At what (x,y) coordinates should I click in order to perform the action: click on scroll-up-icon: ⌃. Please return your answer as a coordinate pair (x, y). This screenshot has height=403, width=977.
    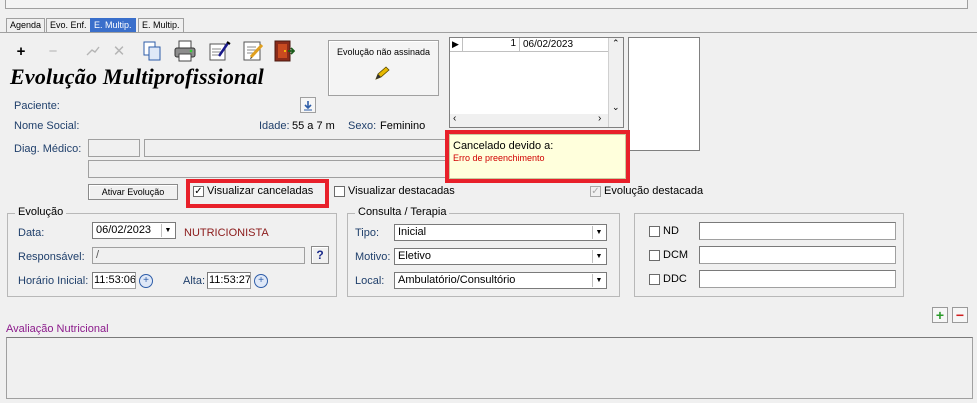
    Looking at the image, I should click on (616, 43).